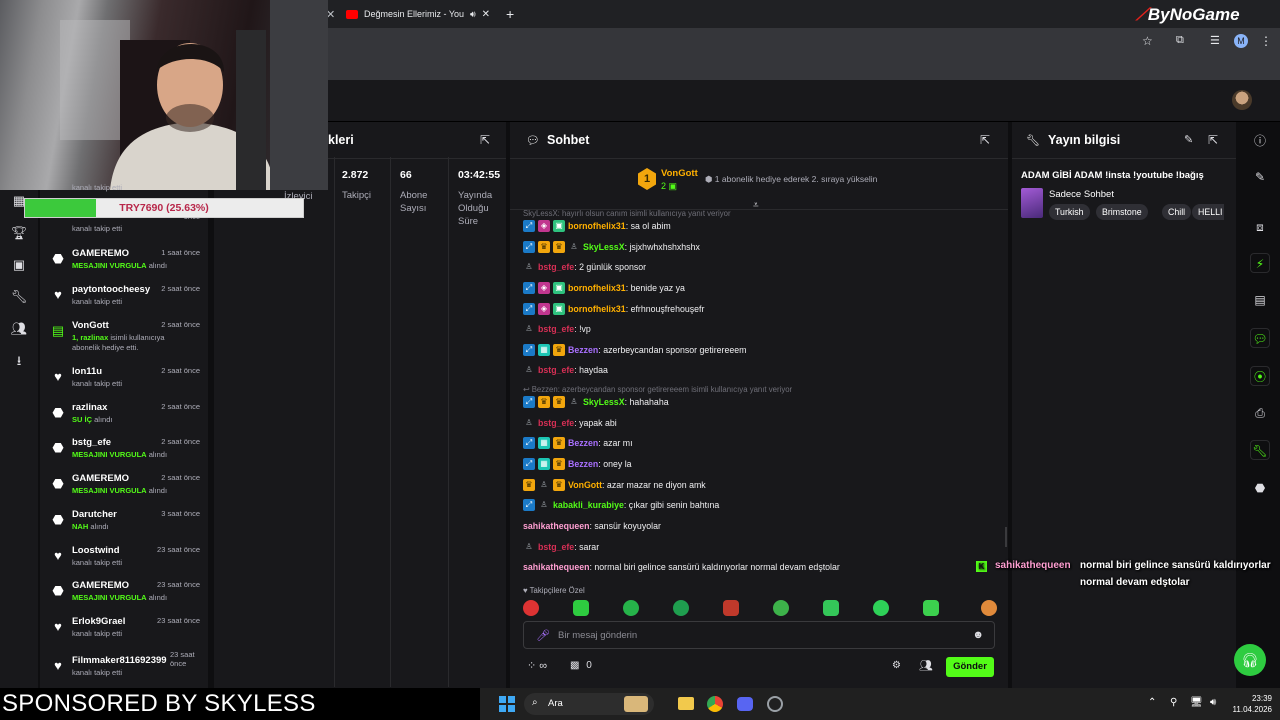  What do you see at coordinates (119, 660) in the screenshot?
I see `activity-user: Filmmaker811692399` at bounding box center [119, 660].